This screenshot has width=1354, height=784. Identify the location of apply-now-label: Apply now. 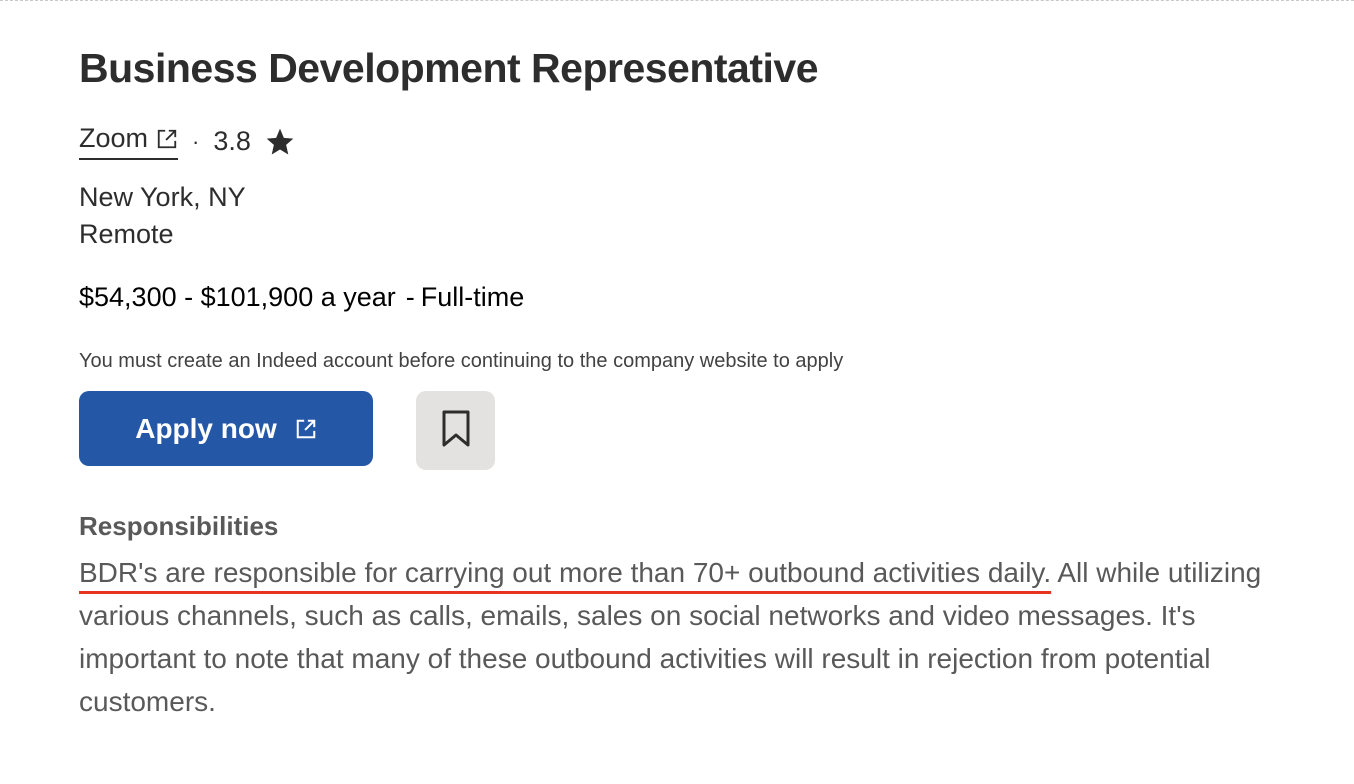
(206, 428).